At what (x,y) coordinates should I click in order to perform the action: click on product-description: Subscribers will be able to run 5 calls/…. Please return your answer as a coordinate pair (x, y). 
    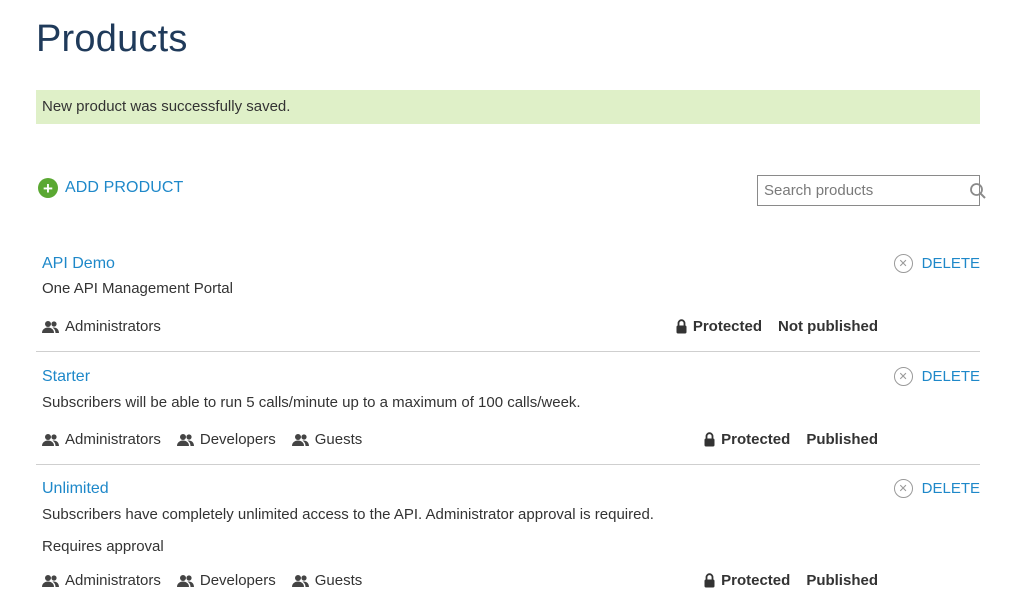
    Looking at the image, I should click on (311, 402).